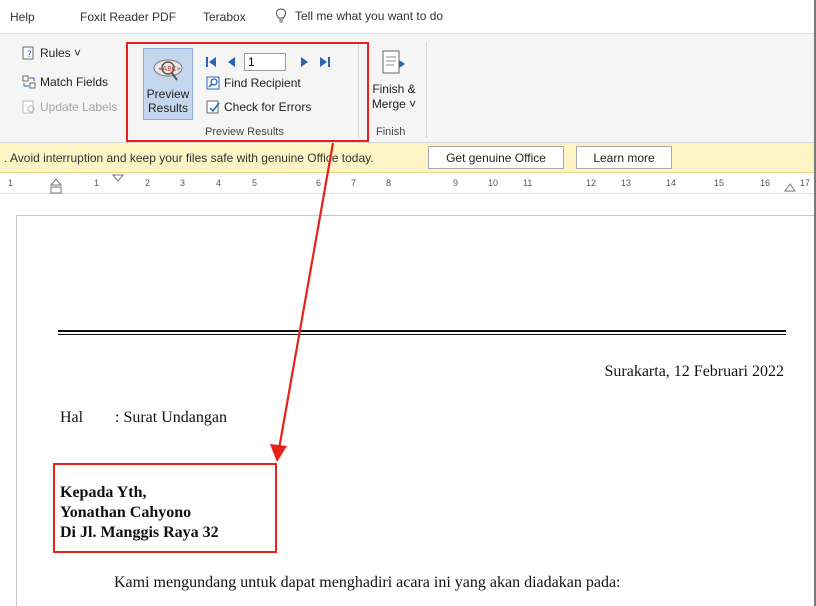 This screenshot has height=606, width=816. Describe the element at coordinates (394, 104) in the screenshot. I see `finish-merge-label-2: Merge ˅` at that location.